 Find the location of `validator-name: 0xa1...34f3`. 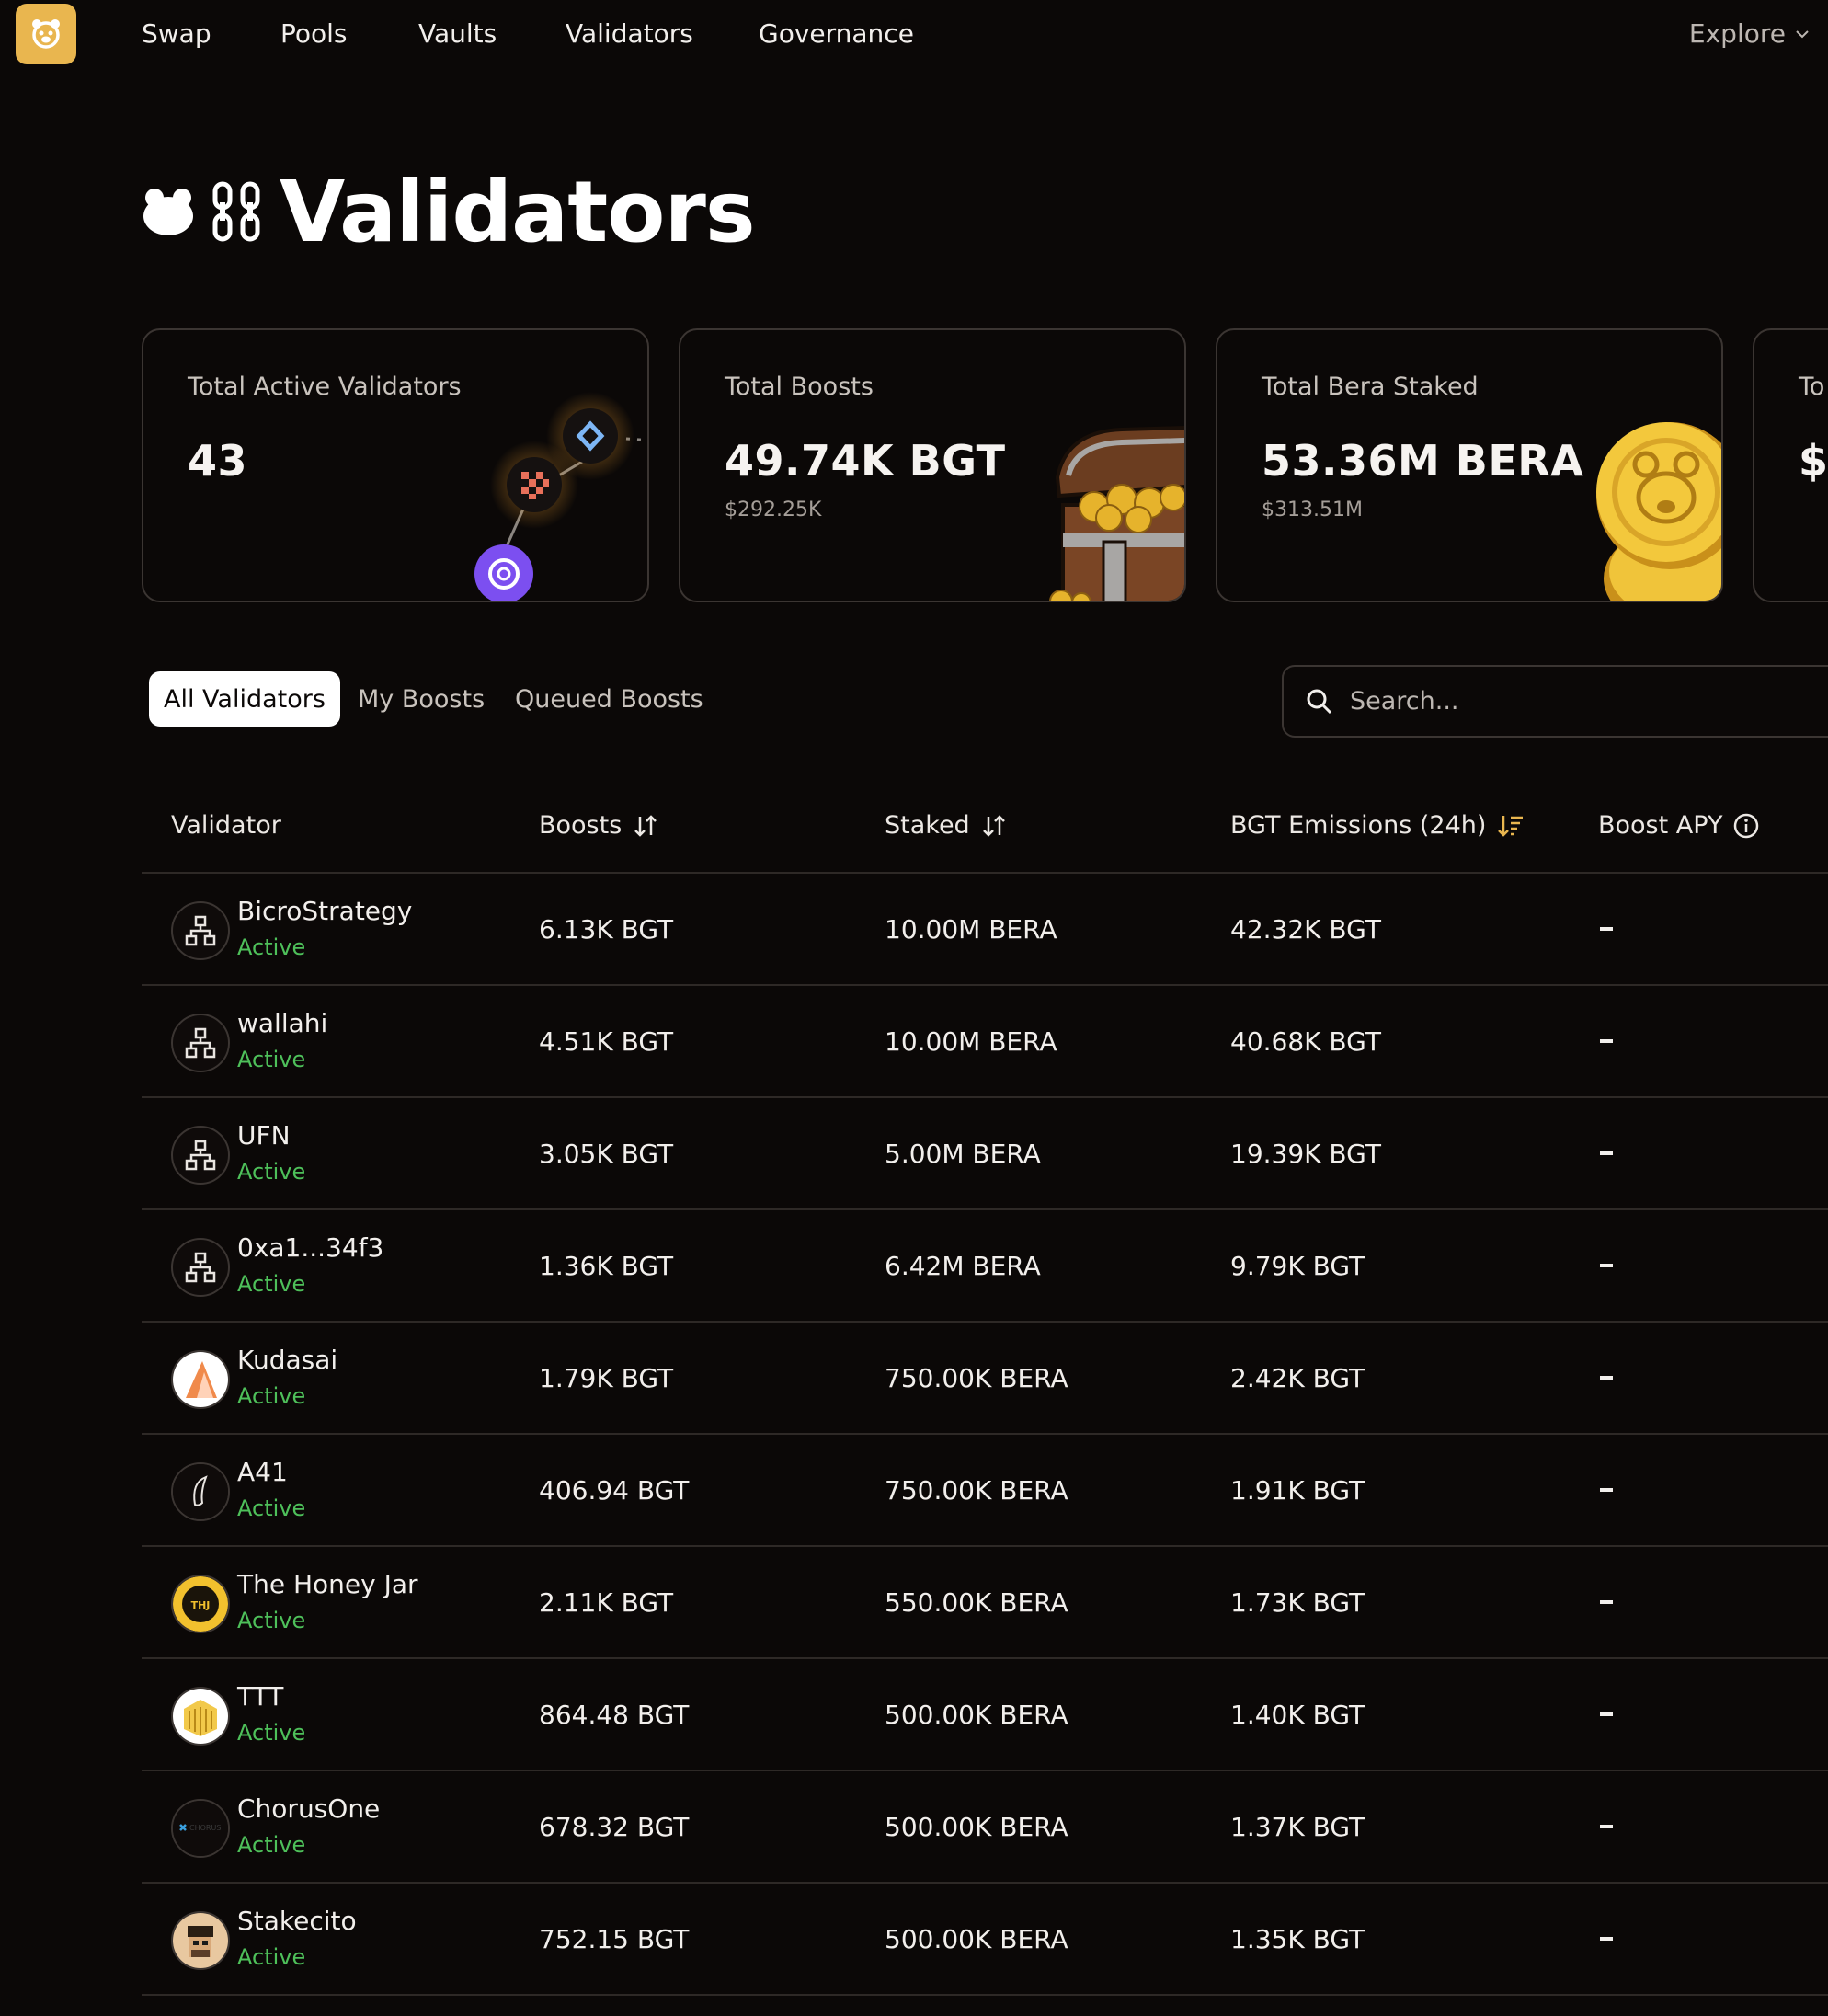

validator-name: 0xa1...34f3 is located at coordinates (310, 1247).